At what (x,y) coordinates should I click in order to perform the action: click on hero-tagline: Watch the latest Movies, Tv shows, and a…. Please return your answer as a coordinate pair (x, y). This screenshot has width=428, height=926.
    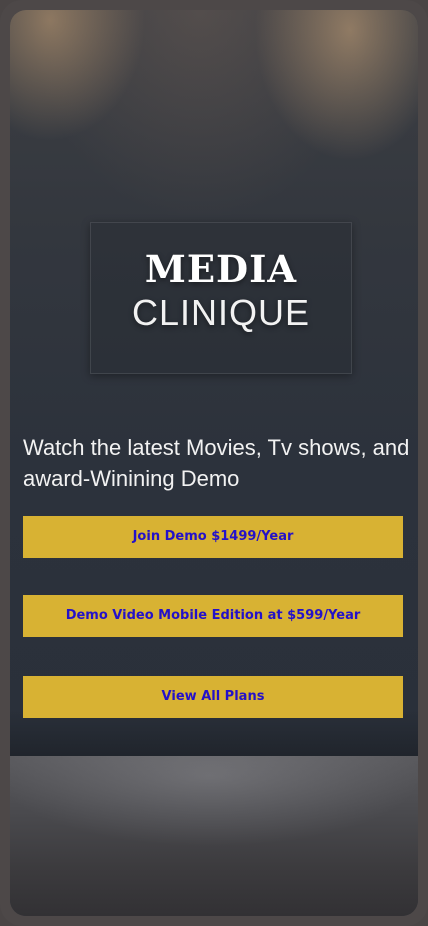
    Looking at the image, I should click on (216, 463).